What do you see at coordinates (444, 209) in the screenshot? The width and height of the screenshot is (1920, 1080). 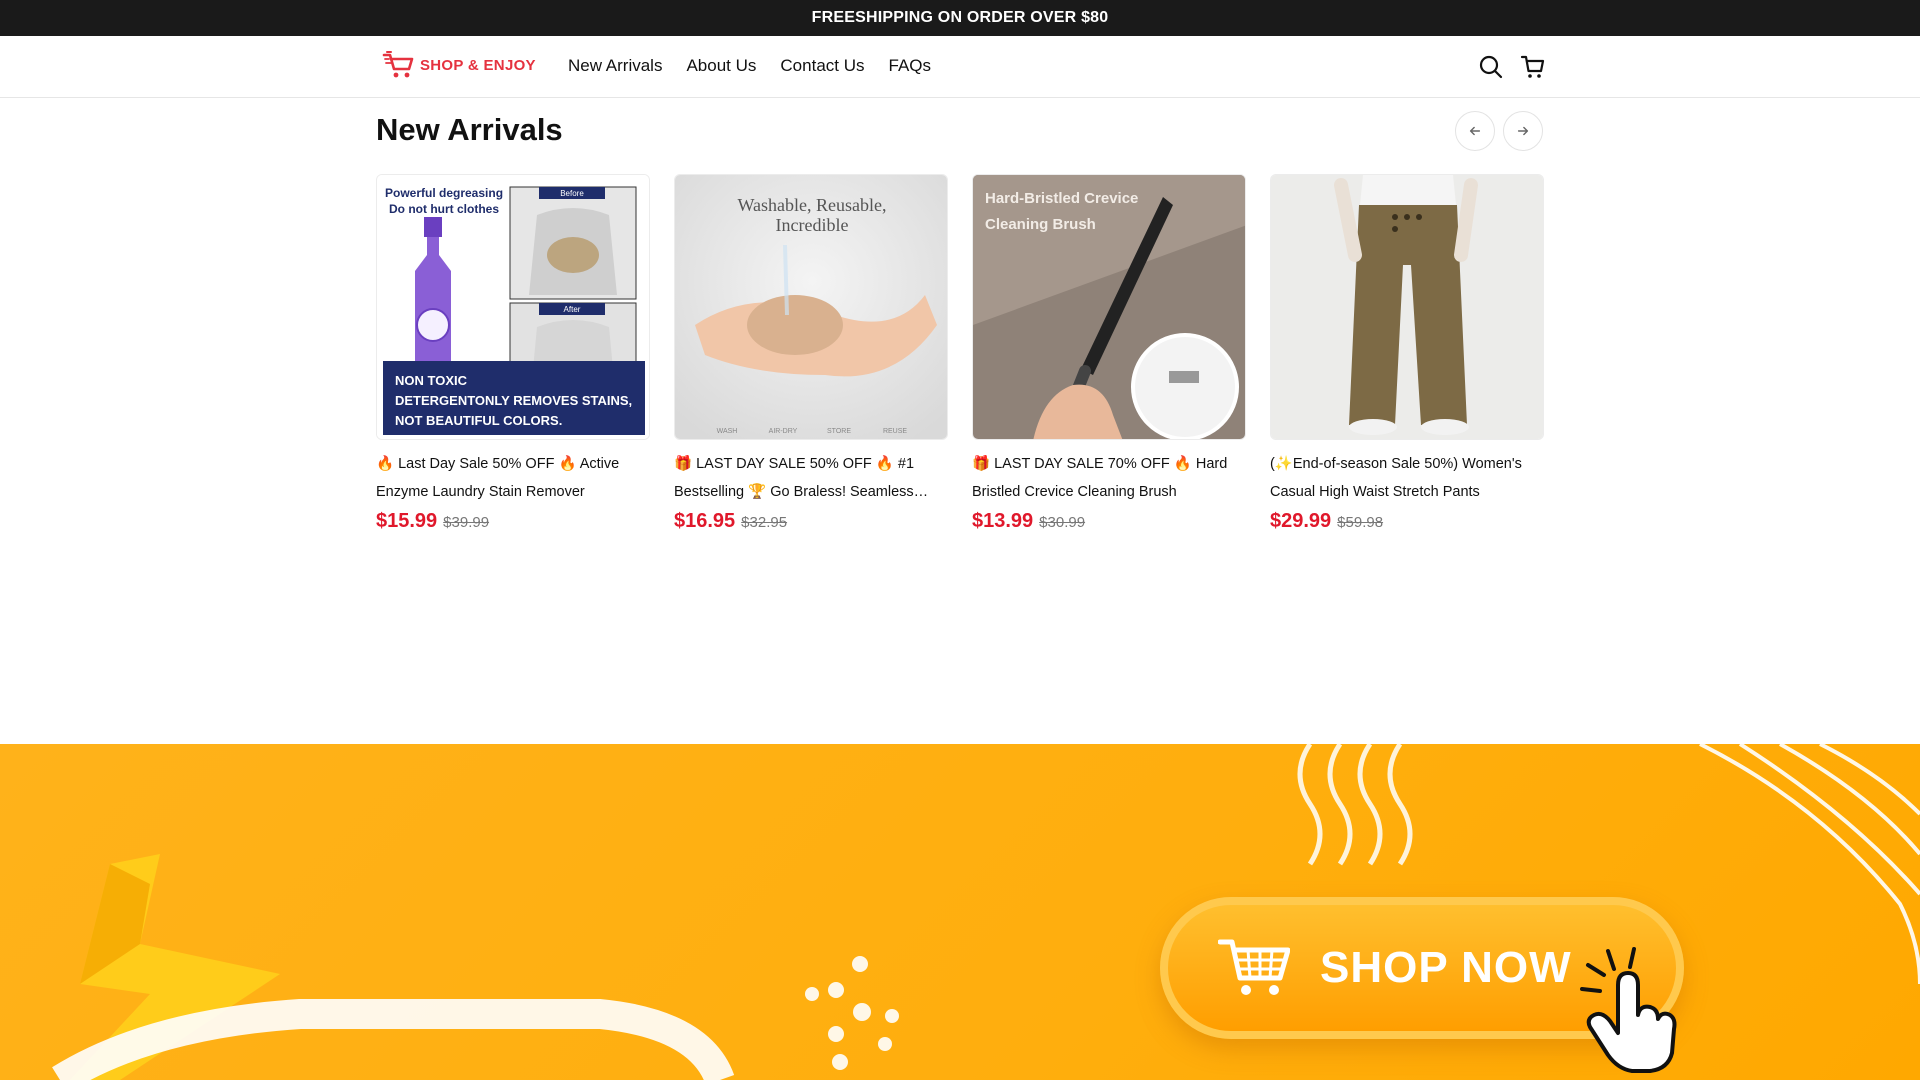 I see `image-caption-2: Do not hurt clothes` at bounding box center [444, 209].